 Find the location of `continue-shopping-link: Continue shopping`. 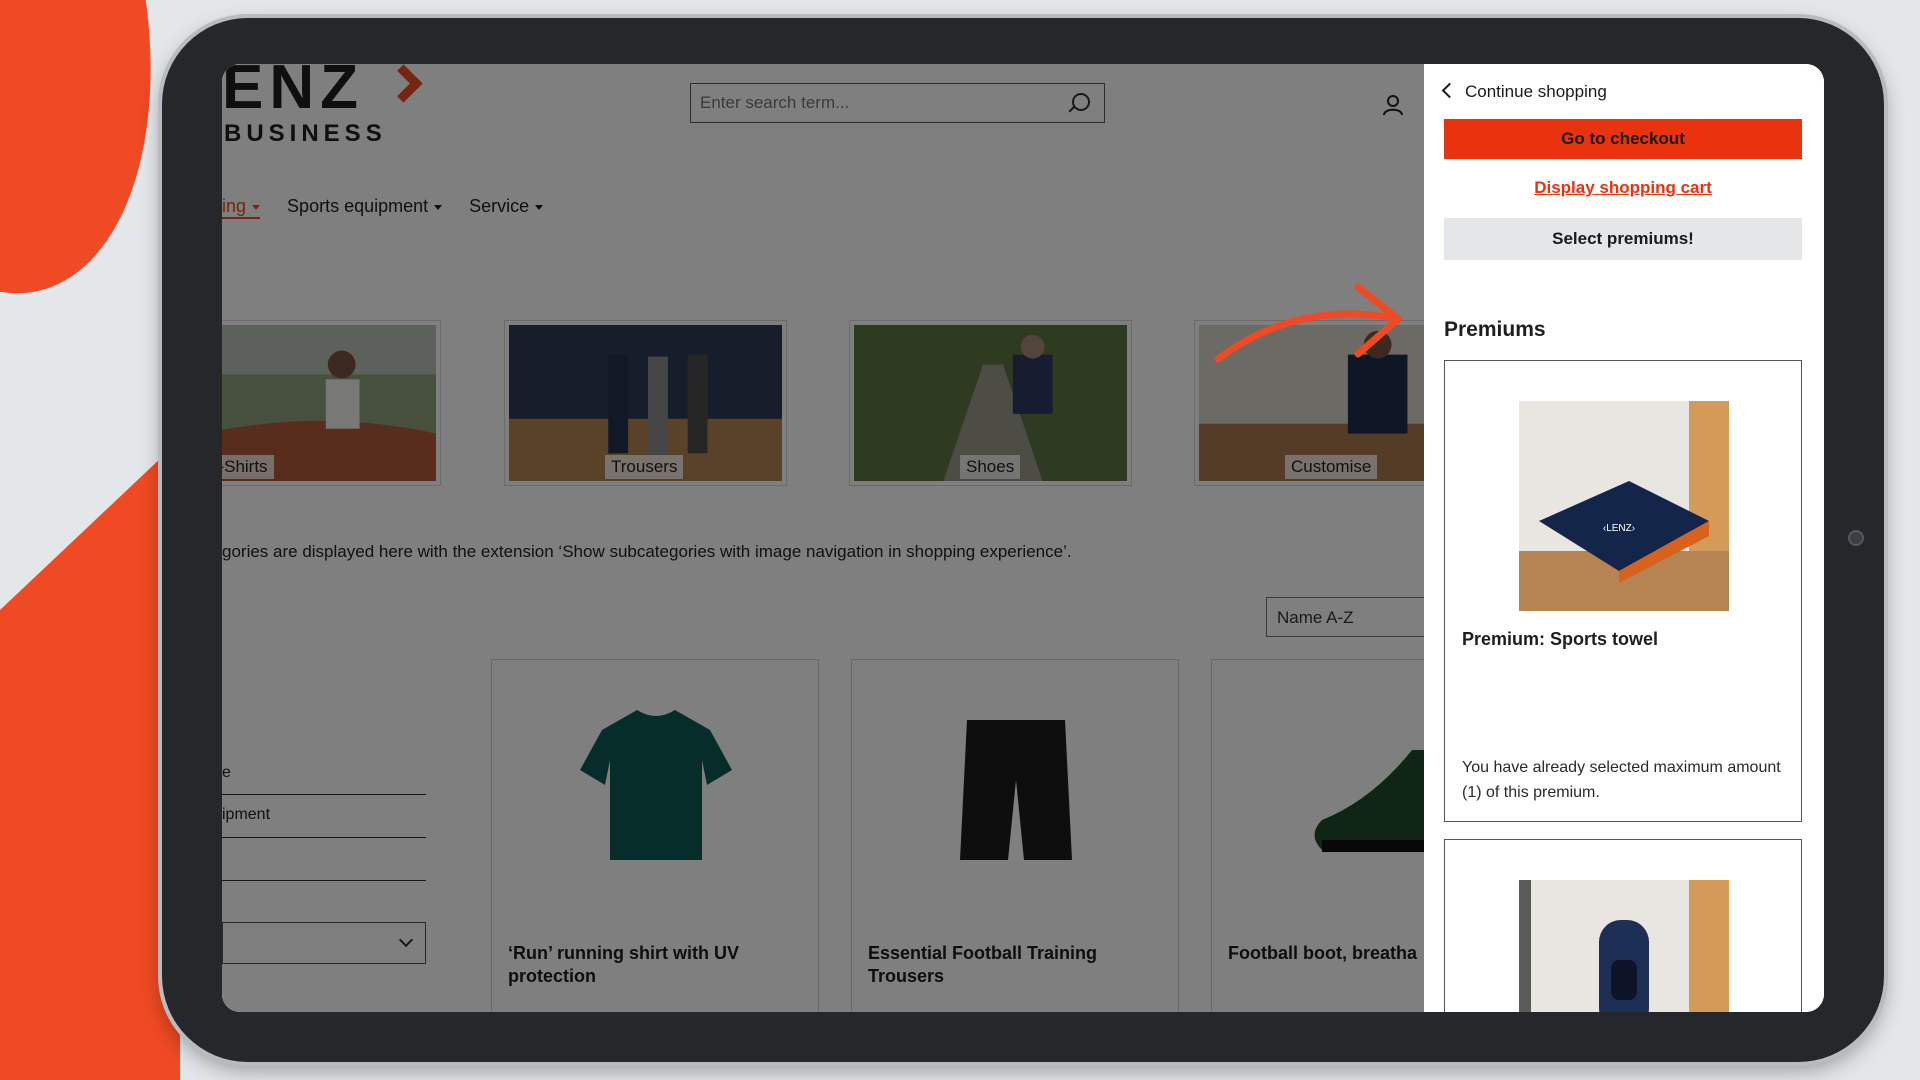

continue-shopping-link: Continue shopping is located at coordinates (1524, 92).